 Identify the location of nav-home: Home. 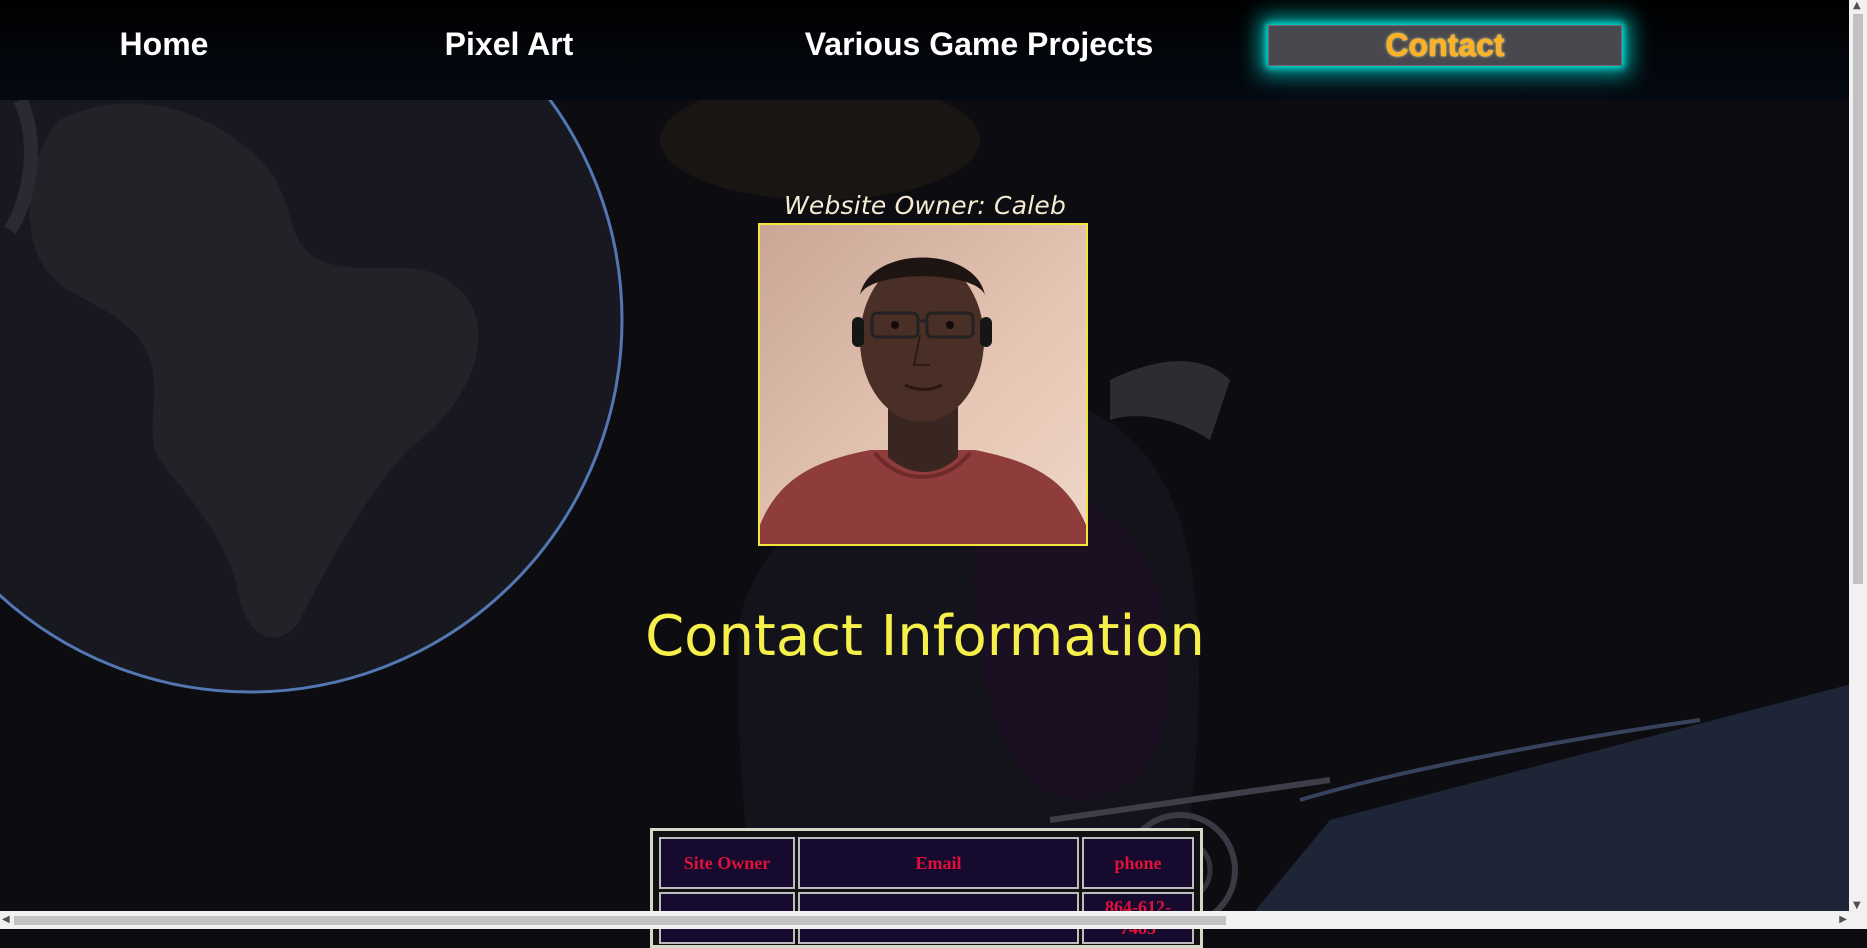
(164, 44).